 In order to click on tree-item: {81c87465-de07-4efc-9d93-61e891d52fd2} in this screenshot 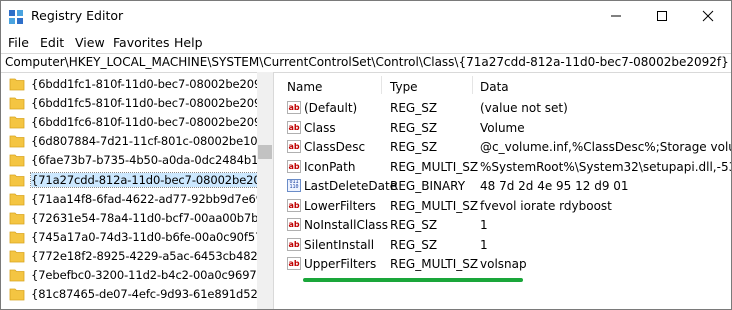, I will do `click(139, 294)`.